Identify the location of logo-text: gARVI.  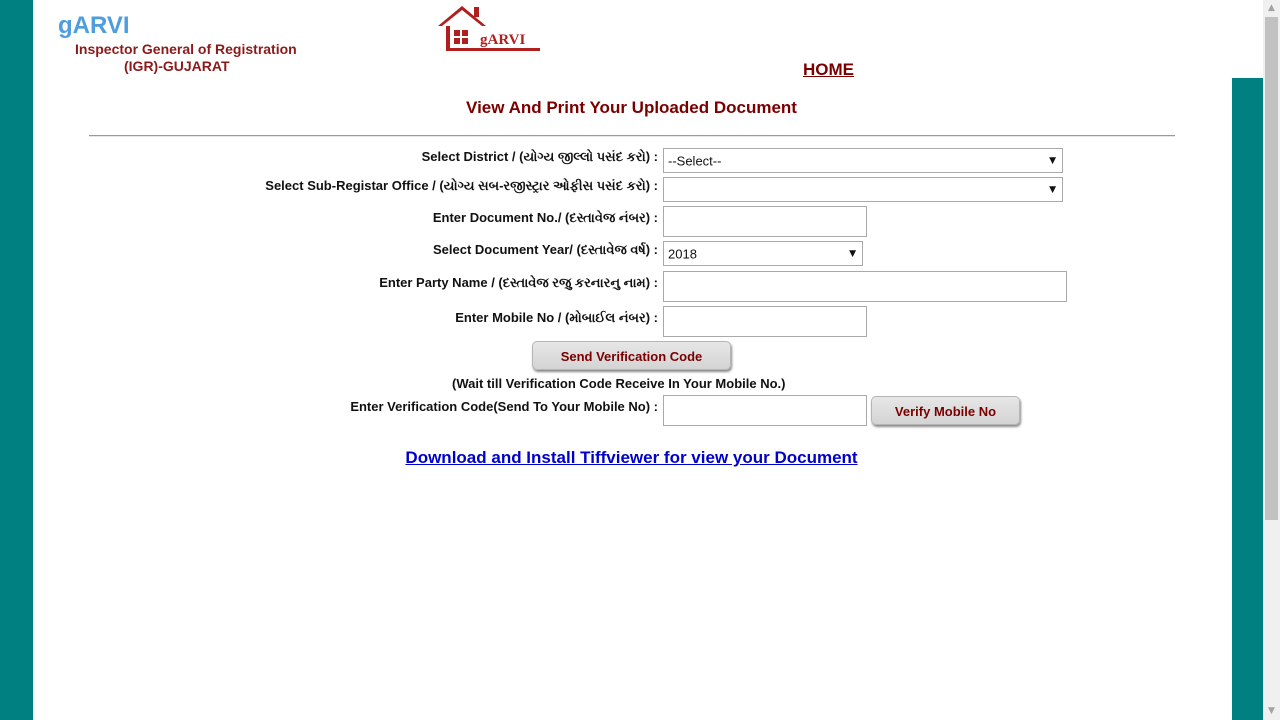
(502, 40).